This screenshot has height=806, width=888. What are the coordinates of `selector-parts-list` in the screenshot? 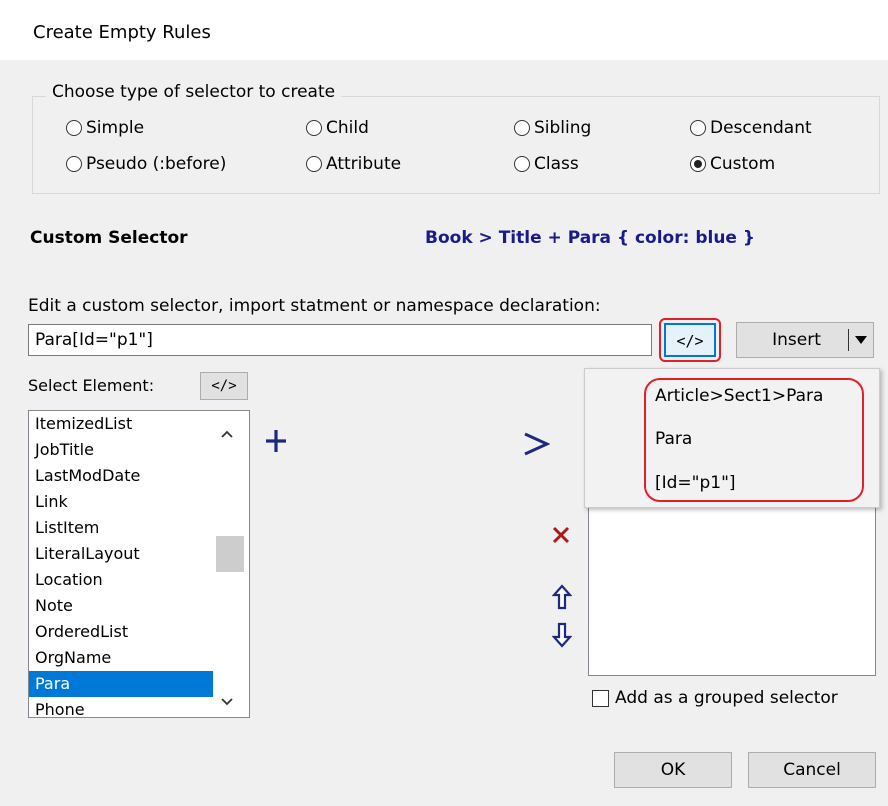 It's located at (732, 591).